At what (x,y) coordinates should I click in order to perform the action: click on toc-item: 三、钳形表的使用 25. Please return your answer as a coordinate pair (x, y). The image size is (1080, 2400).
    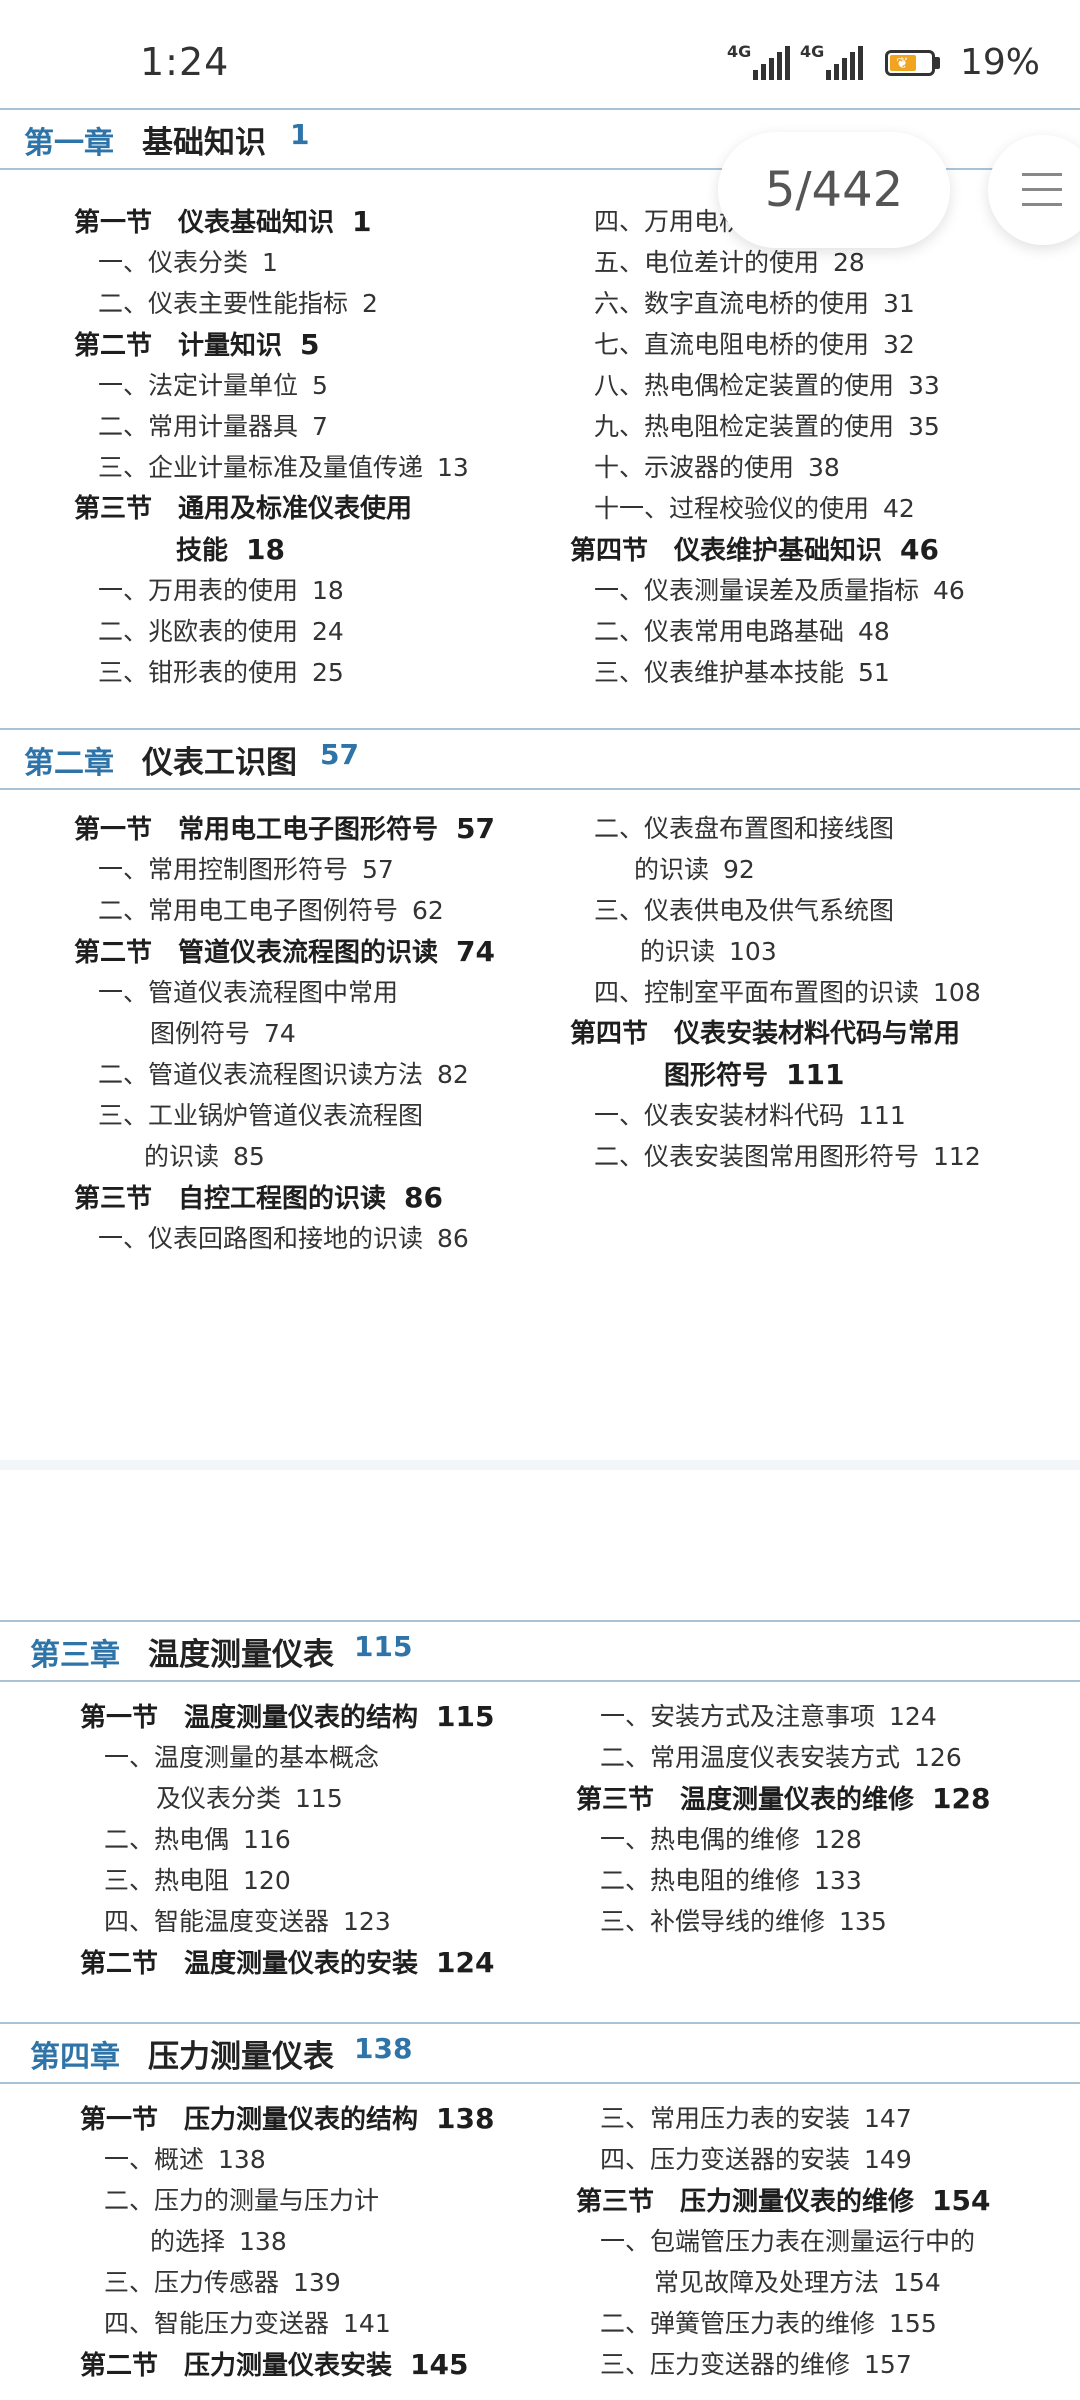
    Looking at the image, I should click on (221, 673).